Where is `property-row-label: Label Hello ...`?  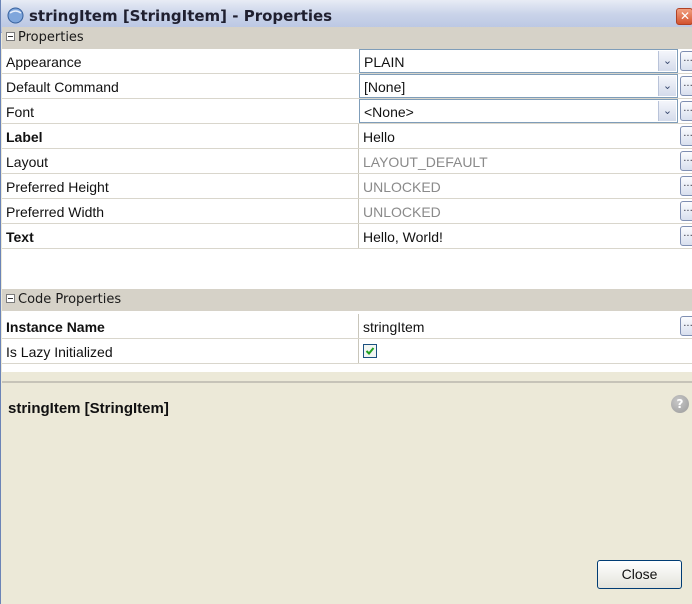
property-row-label: Label Hello ... is located at coordinates (347, 136).